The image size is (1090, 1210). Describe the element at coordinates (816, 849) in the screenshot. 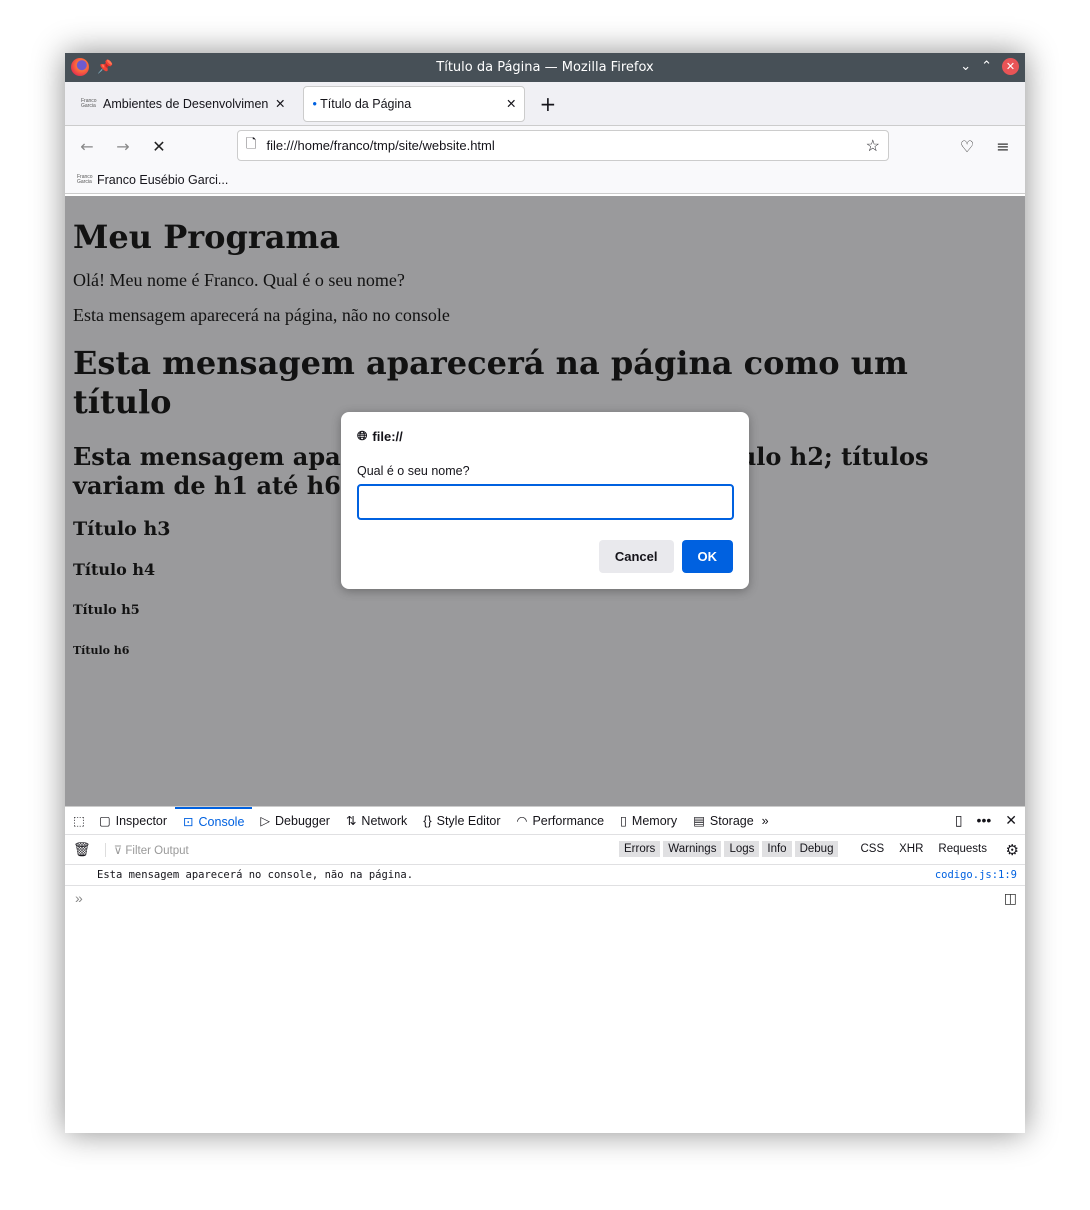

I see `filter-debug: Debug` at that location.